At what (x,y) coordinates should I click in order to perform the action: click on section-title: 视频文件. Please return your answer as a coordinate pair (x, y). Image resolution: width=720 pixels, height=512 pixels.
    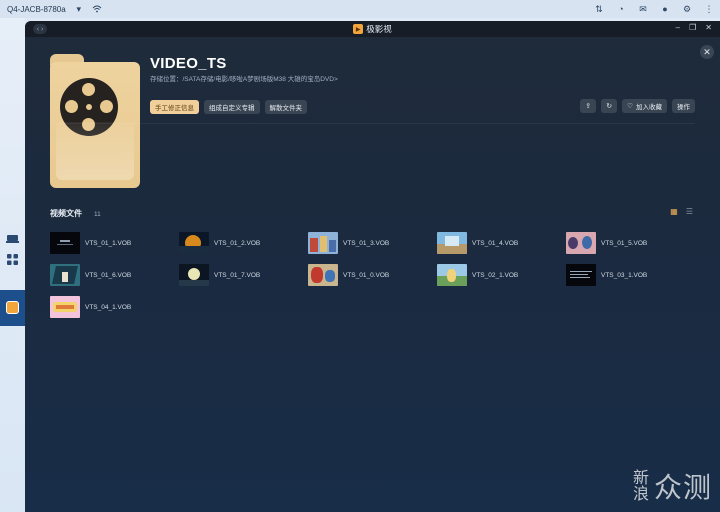
    Looking at the image, I should click on (66, 213).